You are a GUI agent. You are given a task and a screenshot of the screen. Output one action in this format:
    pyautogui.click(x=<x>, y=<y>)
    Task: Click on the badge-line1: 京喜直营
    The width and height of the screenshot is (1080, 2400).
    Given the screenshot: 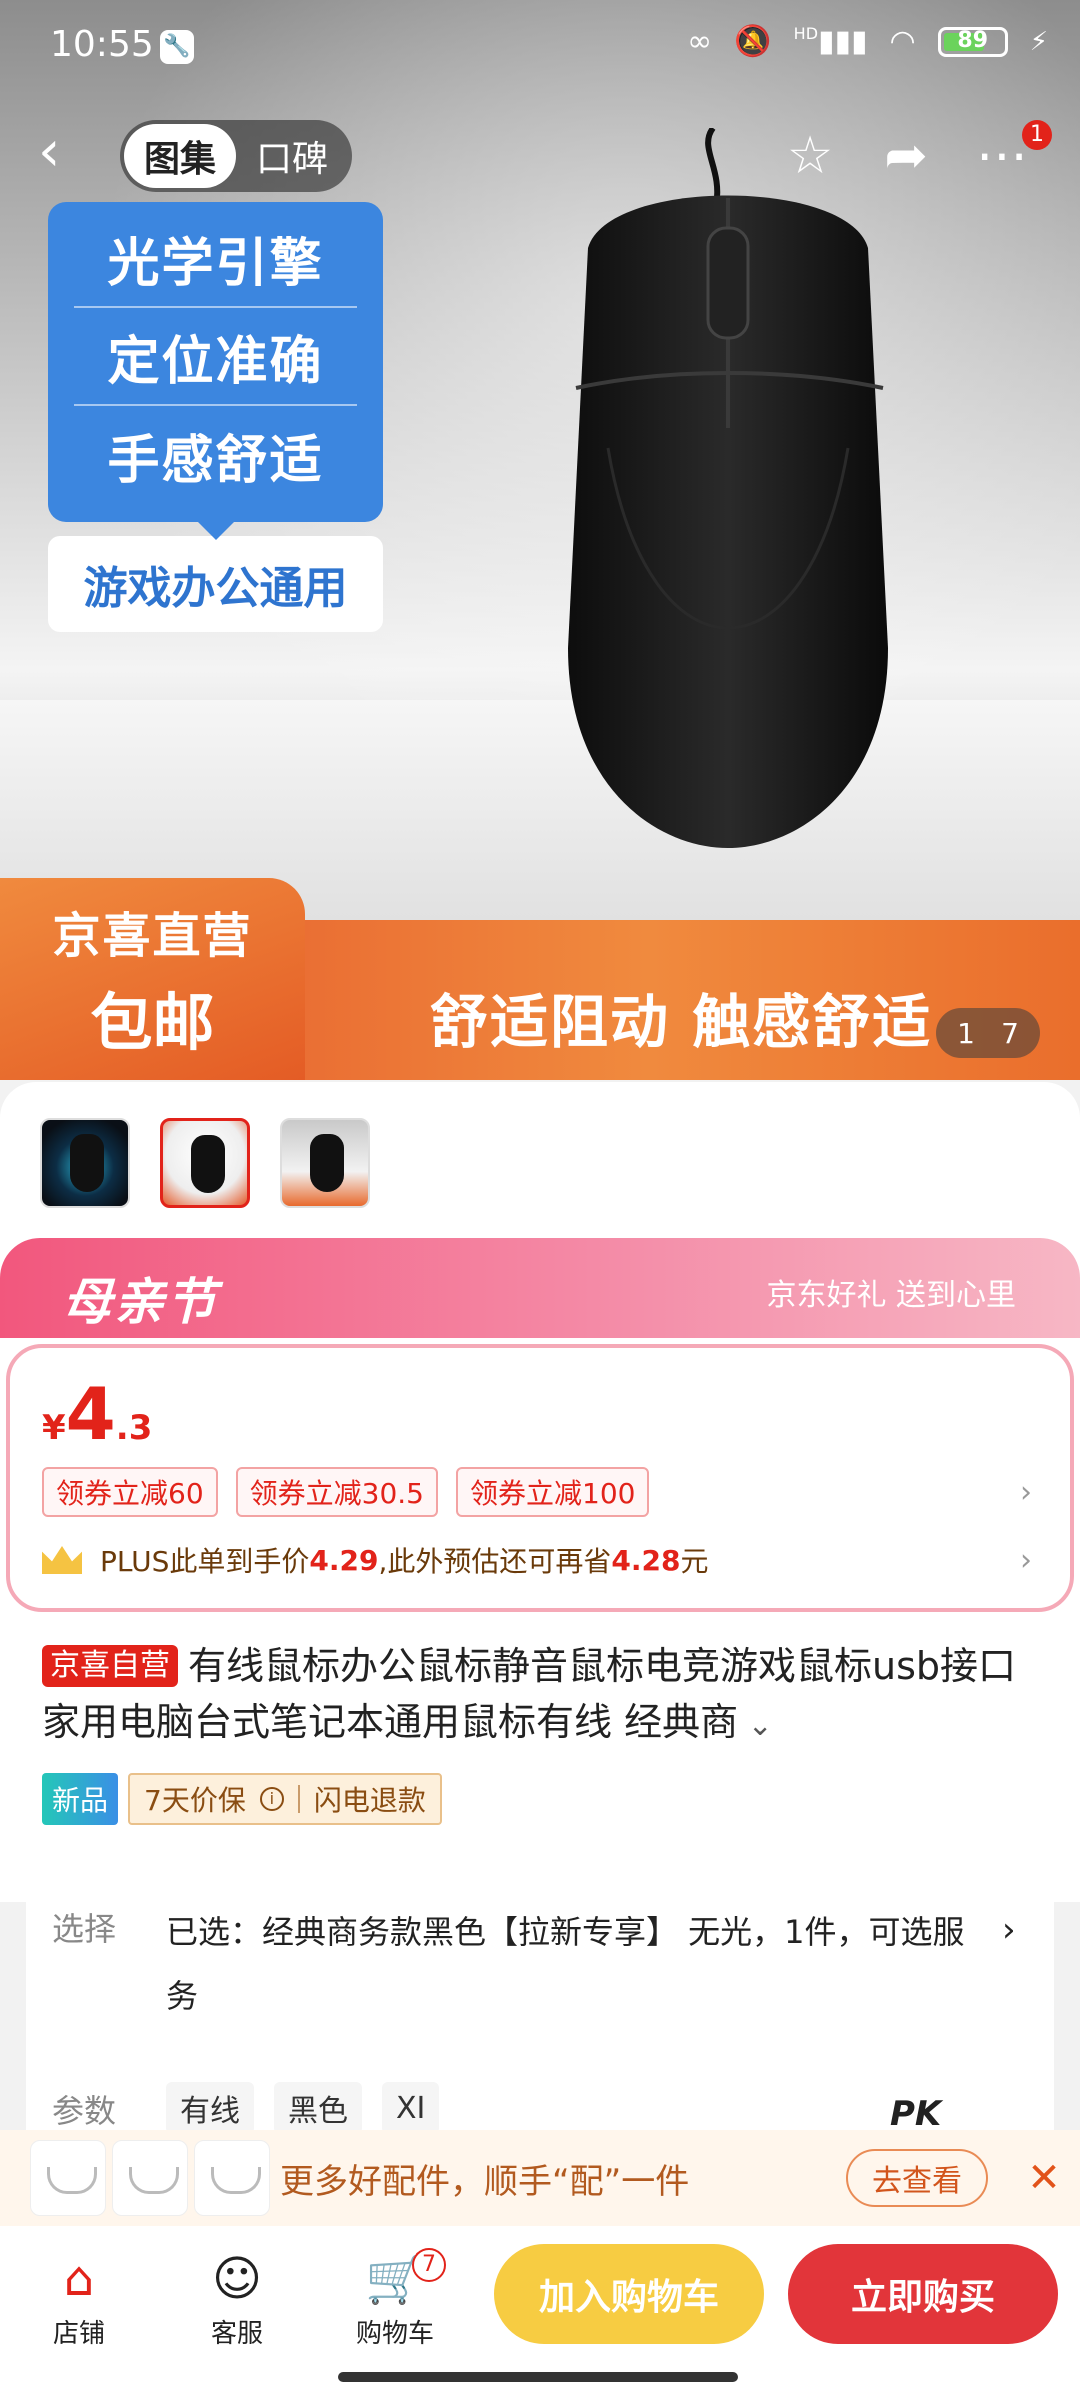 What is the action you would take?
    pyautogui.click(x=152, y=936)
    